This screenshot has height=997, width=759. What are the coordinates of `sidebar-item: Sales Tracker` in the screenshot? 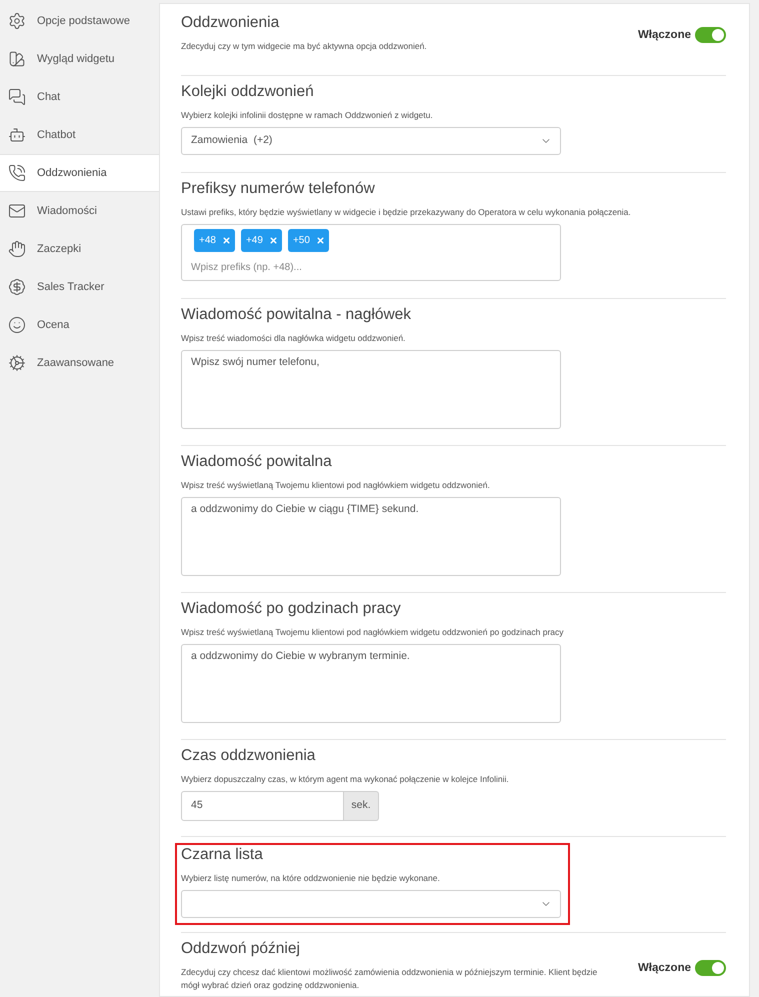 It's located at (79, 287).